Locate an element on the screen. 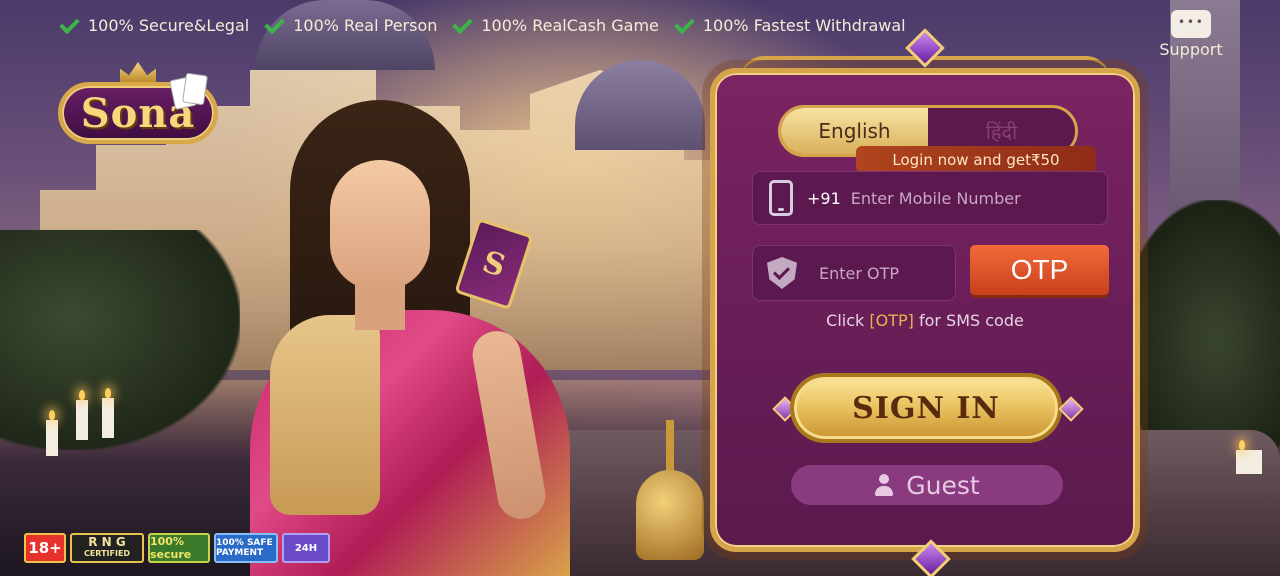  support-button: Support is located at coordinates (1191, 34).